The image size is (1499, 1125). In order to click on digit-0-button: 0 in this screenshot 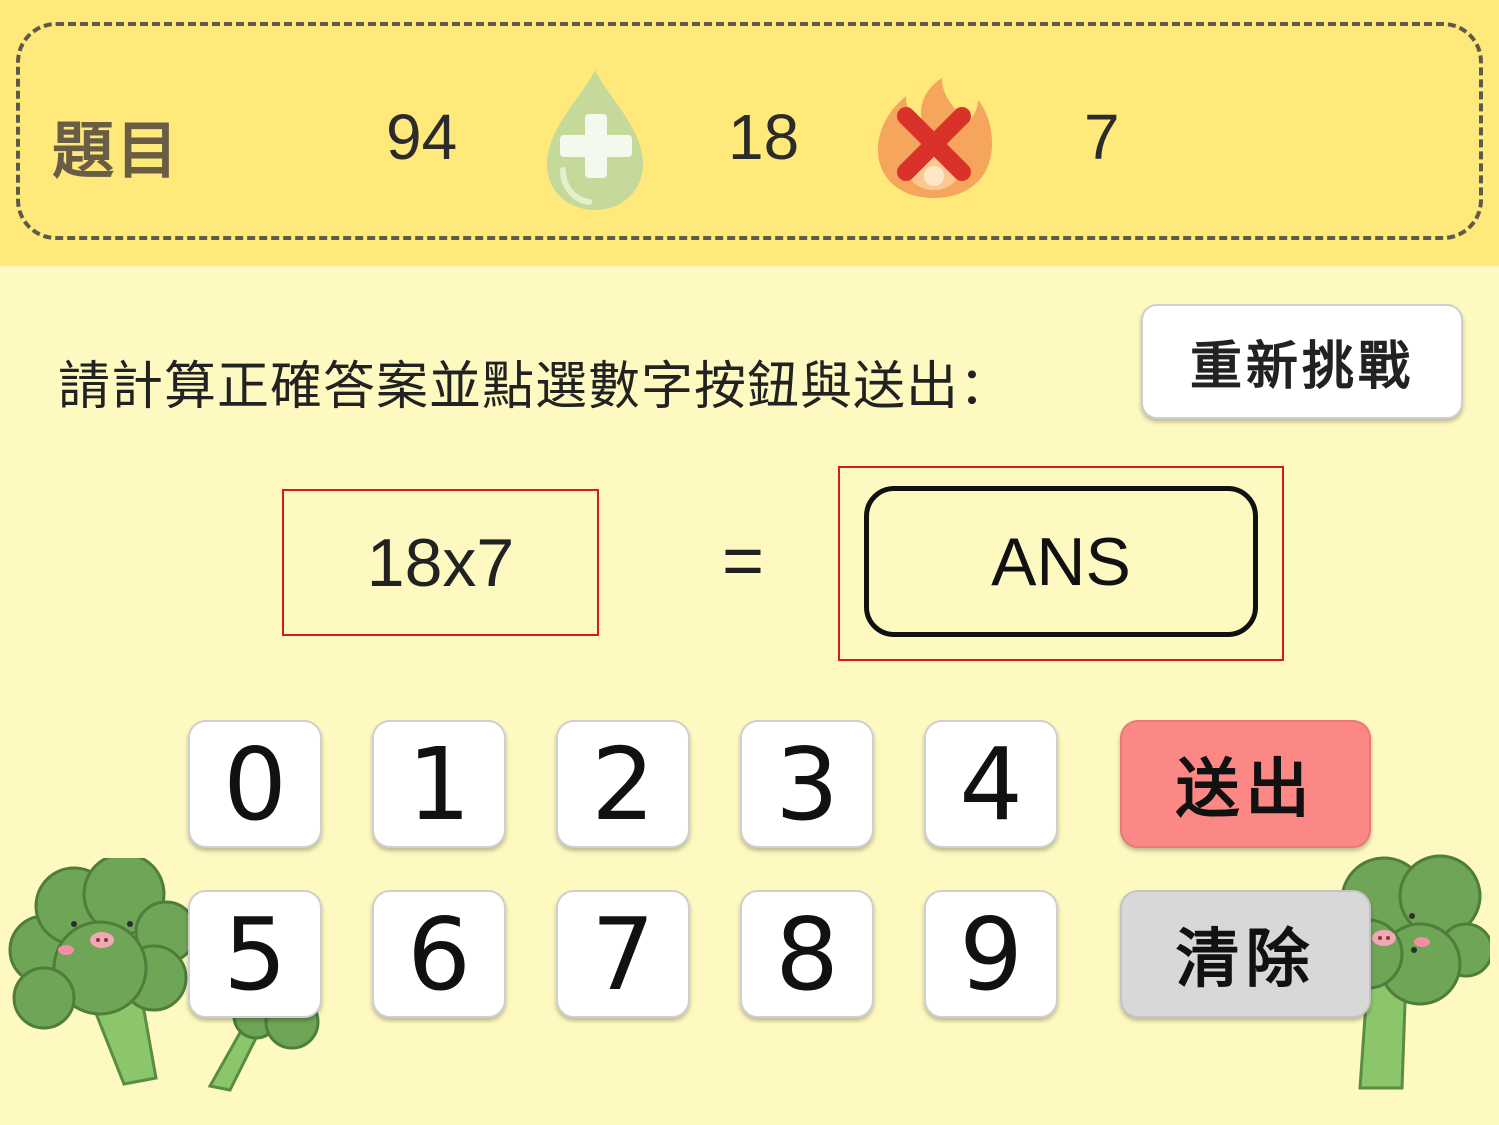, I will do `click(255, 784)`.